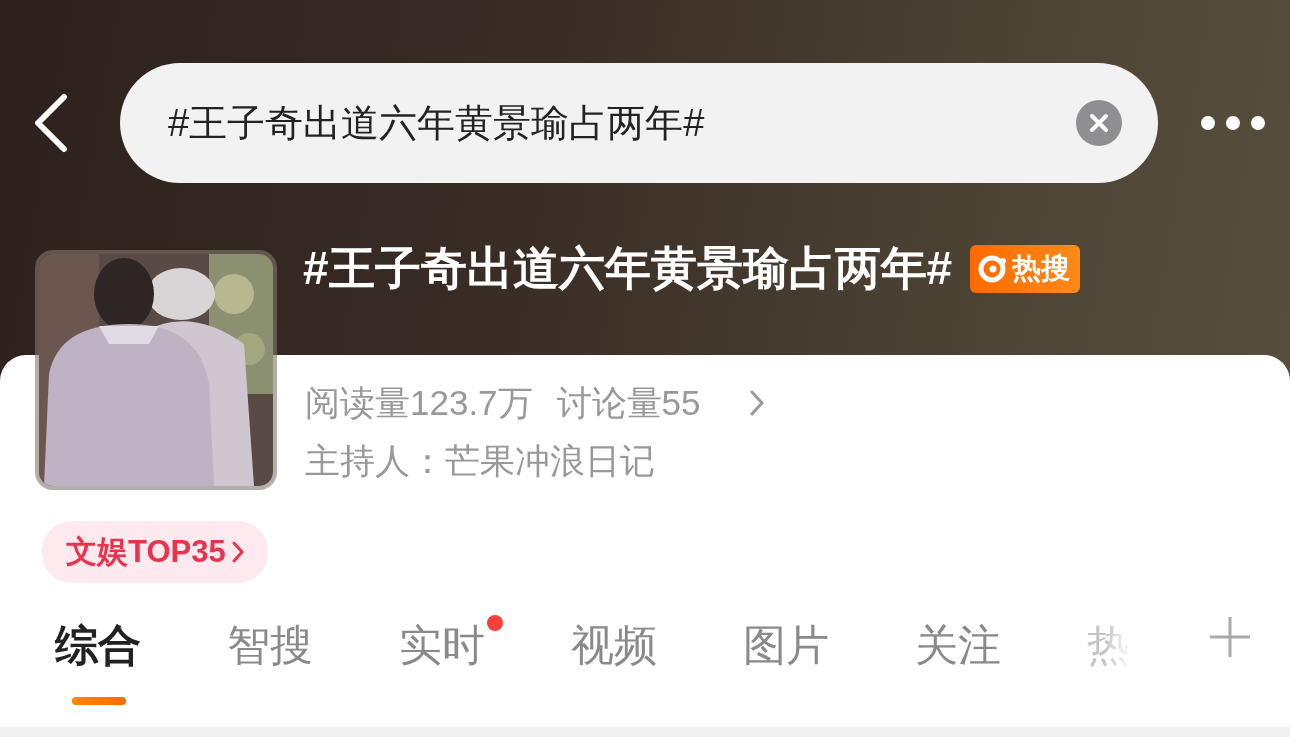 This screenshot has width=1290, height=737. Describe the element at coordinates (480, 460) in the screenshot. I see `host-label: 主持人：芒果冲浪日记` at that location.